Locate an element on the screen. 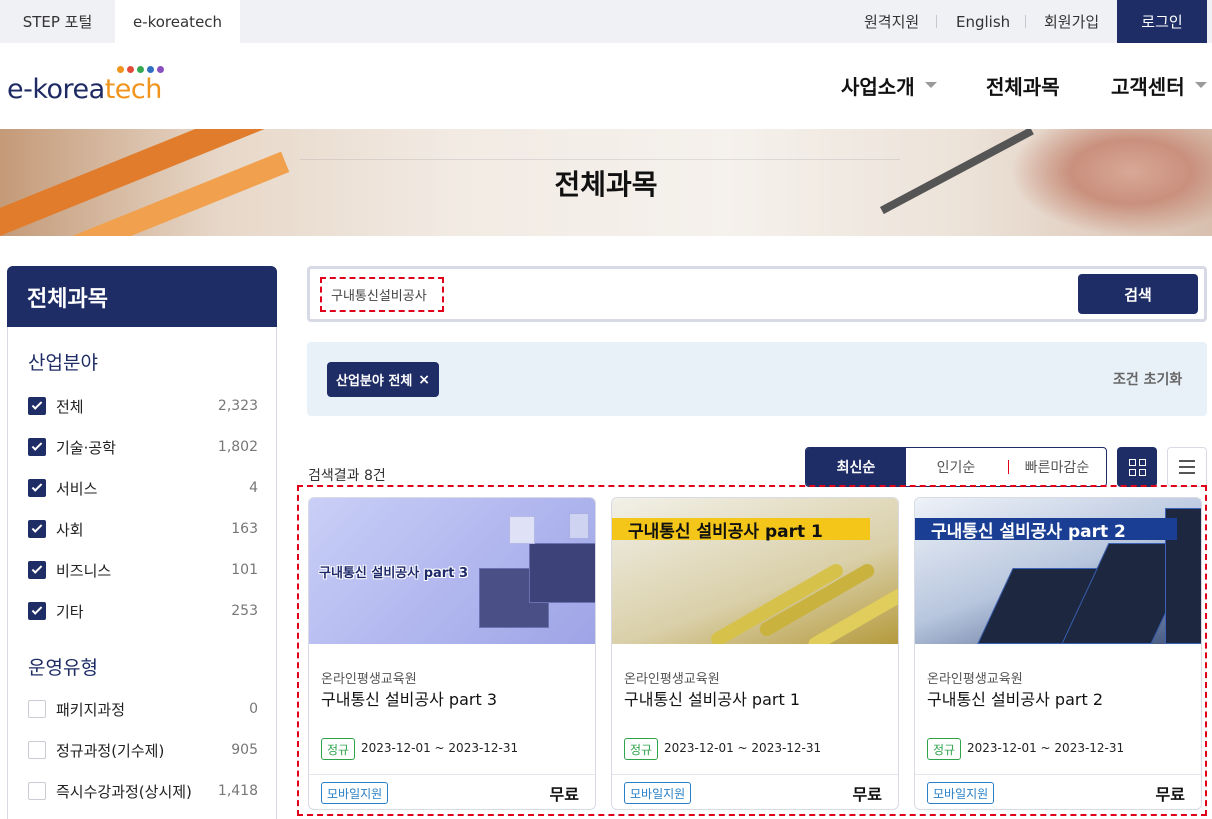 The height and width of the screenshot is (819, 1212). phone-illustration is located at coordinates (579, 526).